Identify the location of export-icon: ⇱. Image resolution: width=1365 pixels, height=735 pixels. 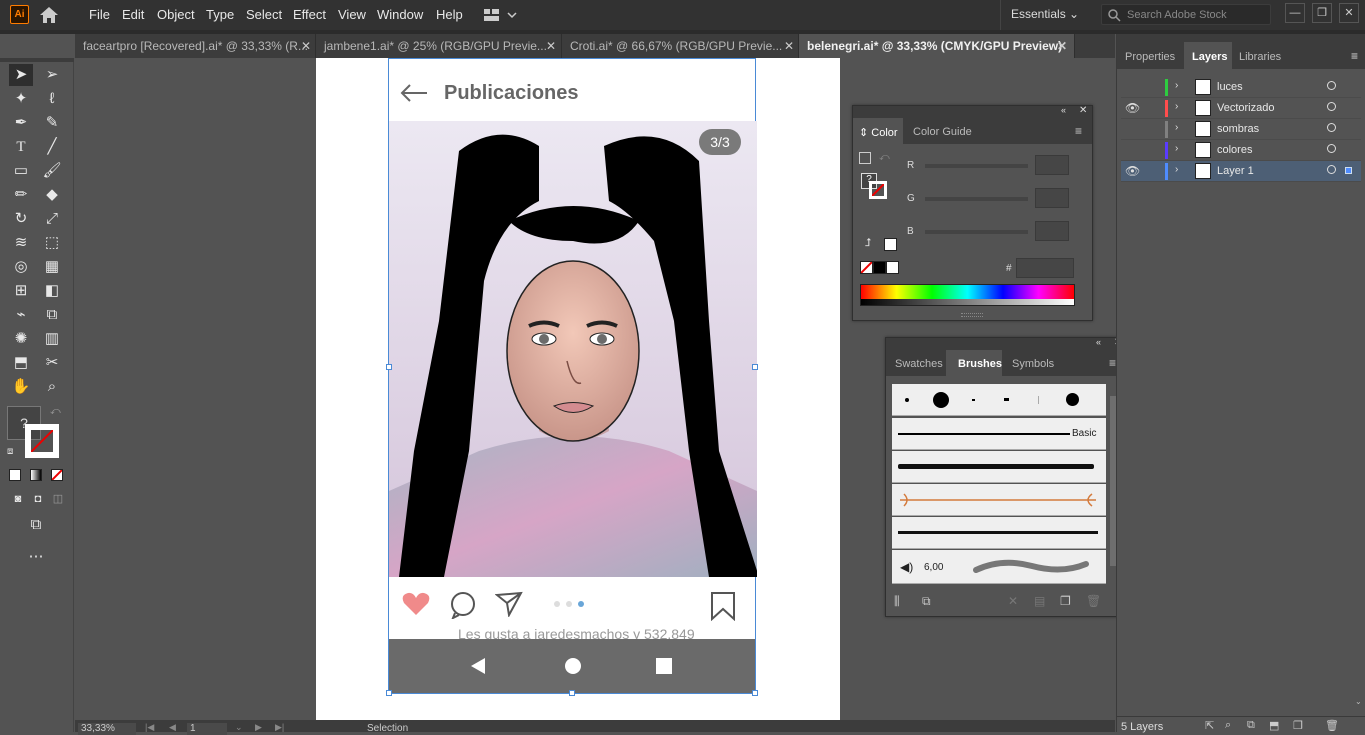
(1209, 725).